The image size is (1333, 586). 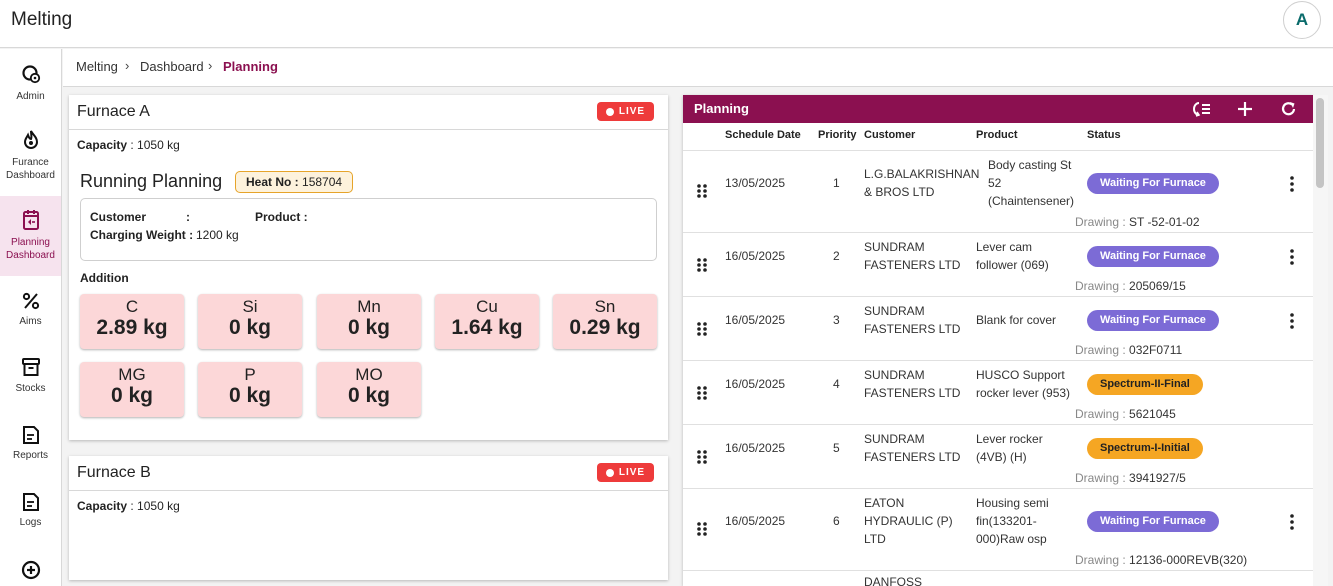 What do you see at coordinates (763, 135) in the screenshot?
I see `column-schedule-date: Schedule Date` at bounding box center [763, 135].